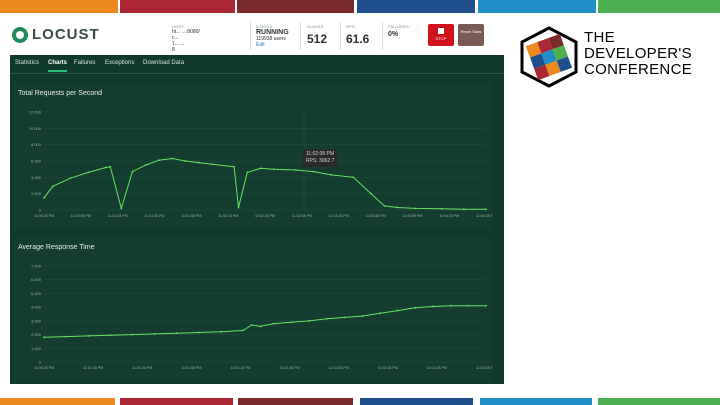 This screenshot has height=405, width=720. What do you see at coordinates (66, 34) in the screenshot?
I see `logo-text: LOCUST` at bounding box center [66, 34].